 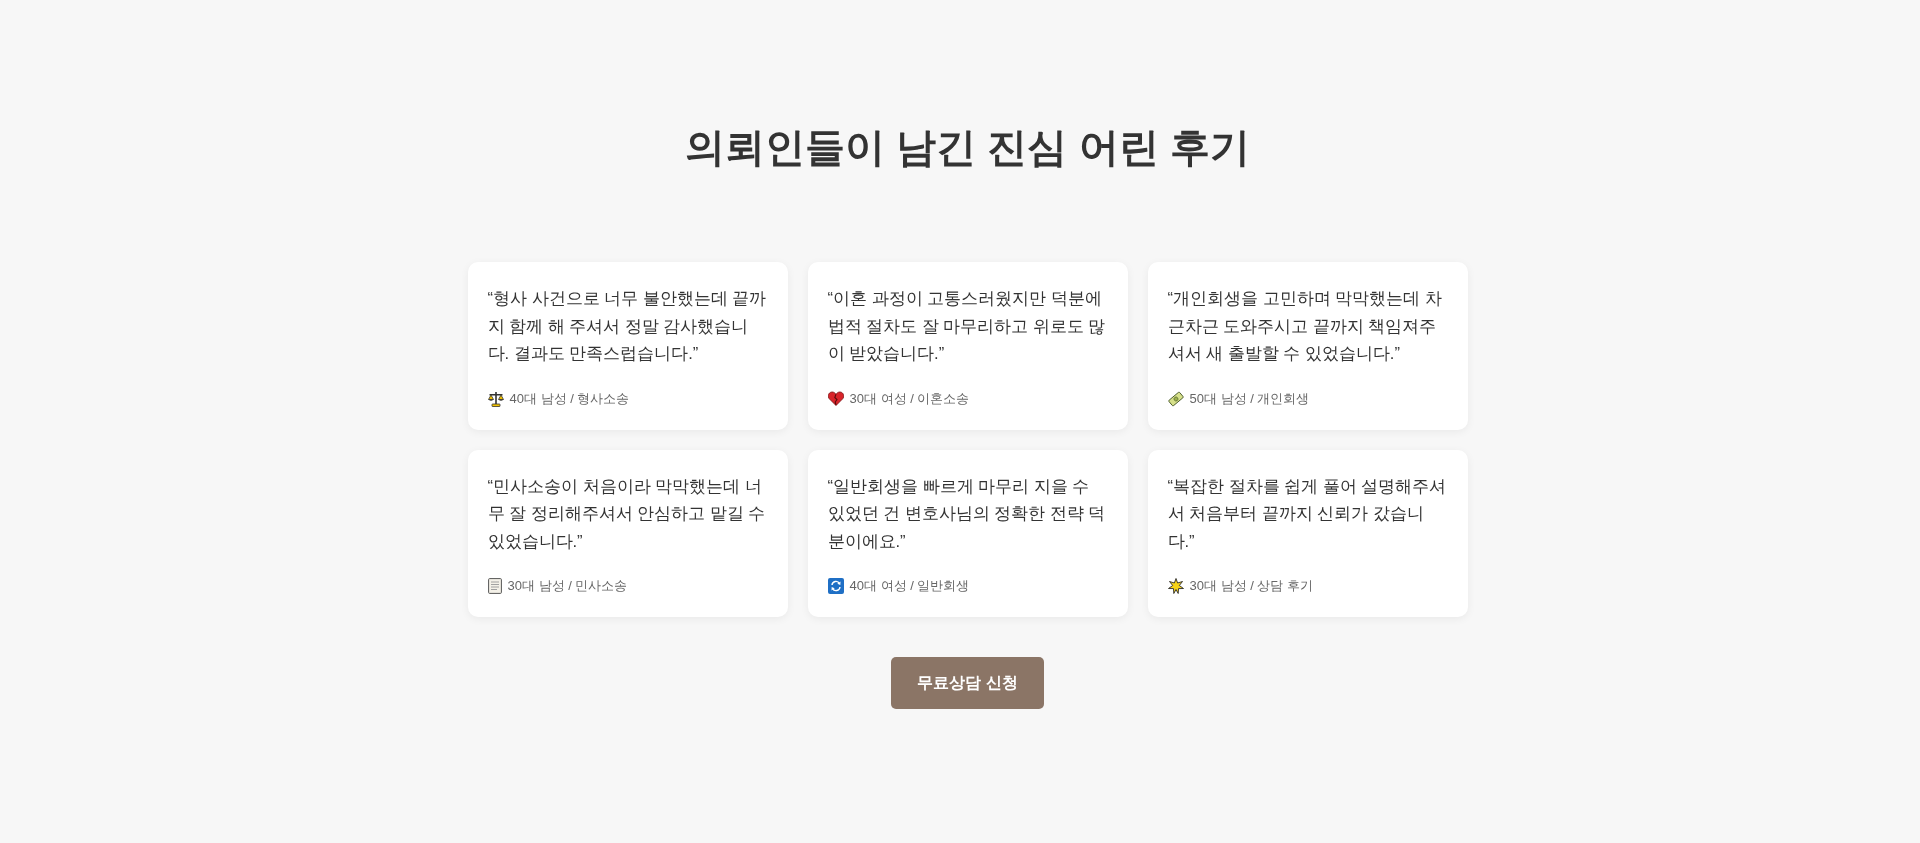 What do you see at coordinates (967, 326) in the screenshot?
I see `review-quote: “이혼 과정이 고통스러웠지만 덕분에 법적 절차도 잘 마무리하고 위로도 많이 받았습니다.”` at bounding box center [967, 326].